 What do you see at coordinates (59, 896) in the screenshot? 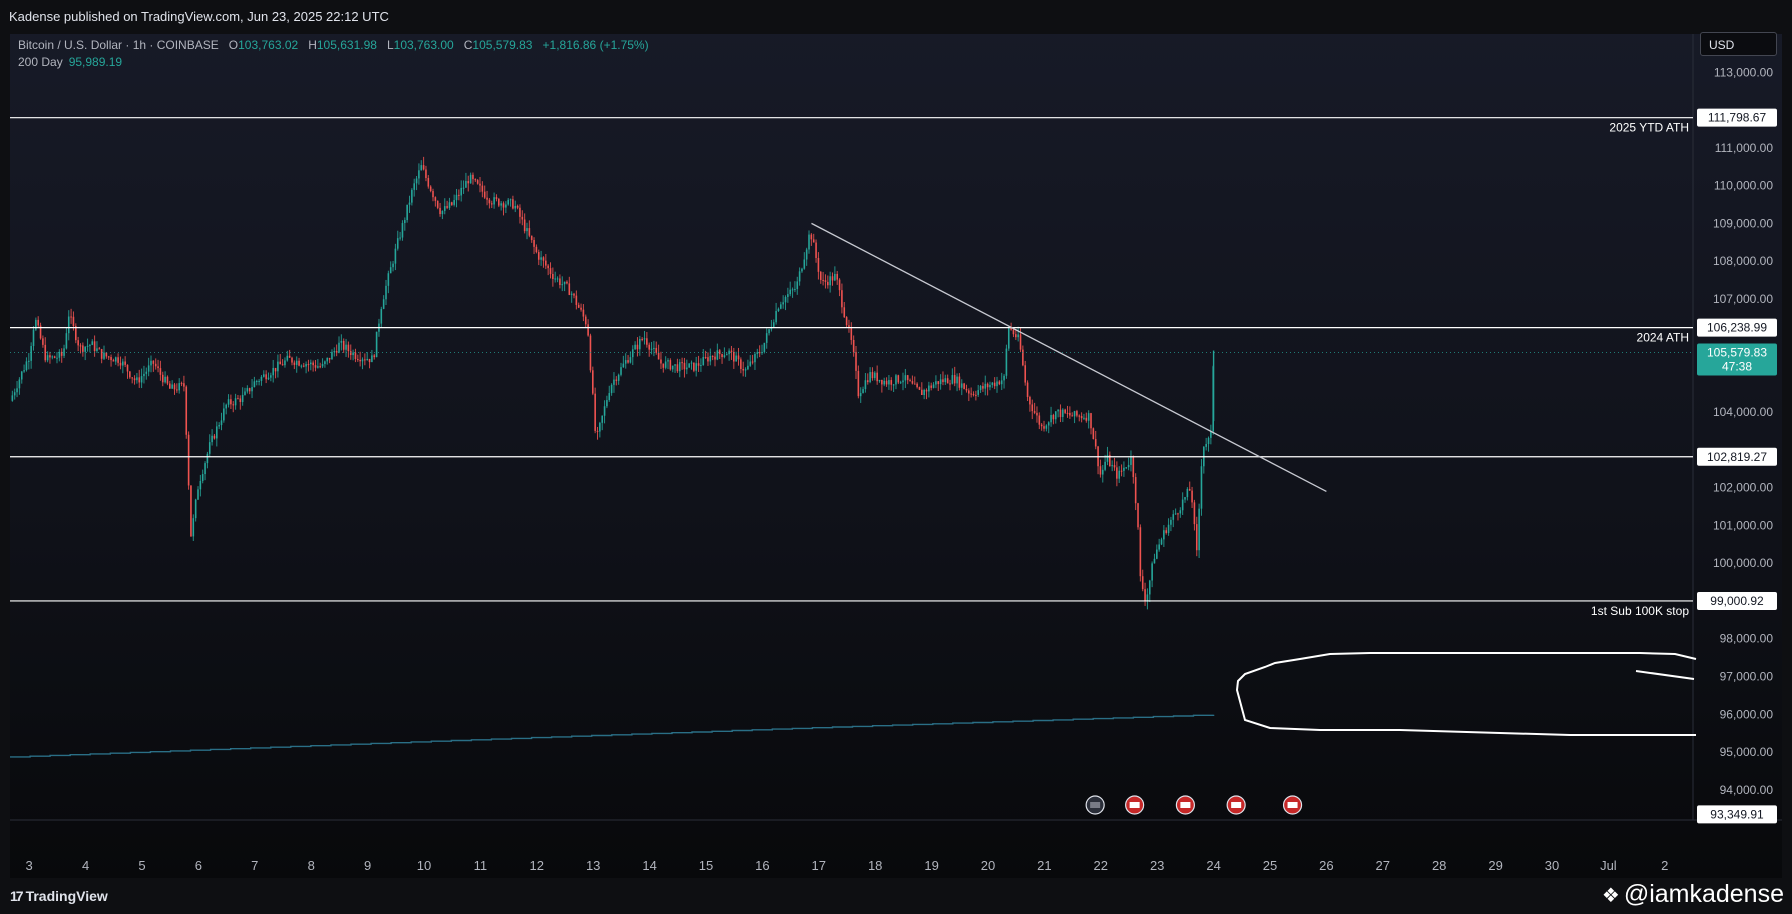
I see `tradingview-logo: 17 TradingView` at bounding box center [59, 896].